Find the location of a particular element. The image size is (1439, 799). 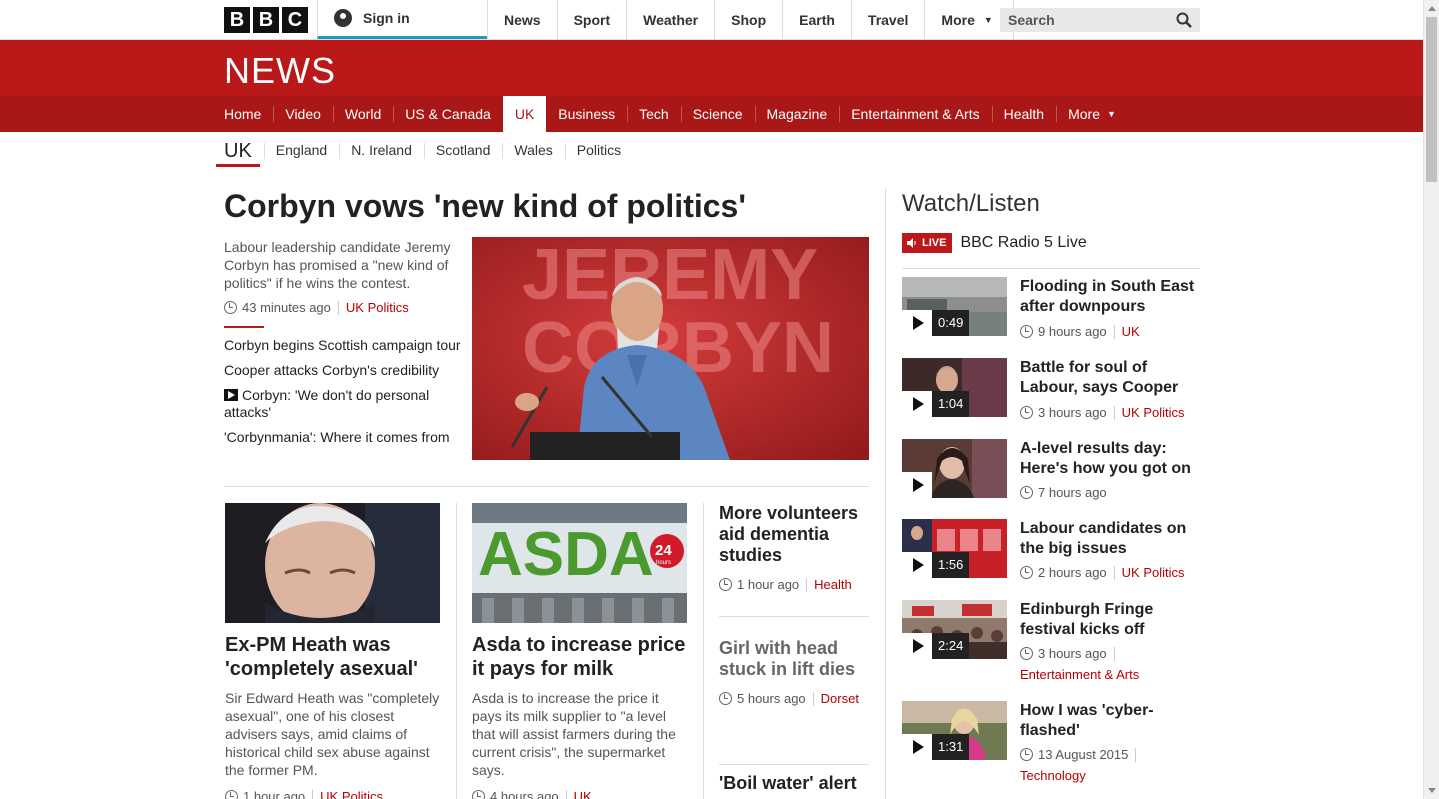

news-nav-business: Business is located at coordinates (586, 114).